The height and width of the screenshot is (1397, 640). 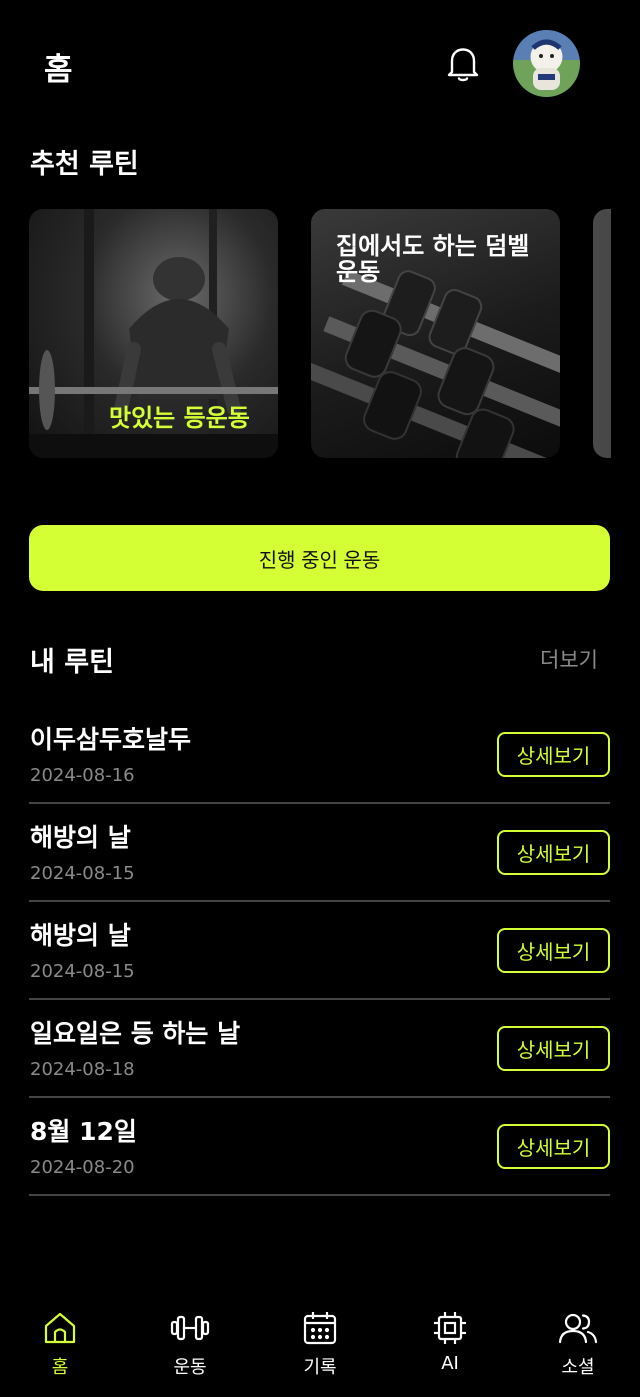 I want to click on recommended-title: 추천 루틴, so click(x=84, y=164).